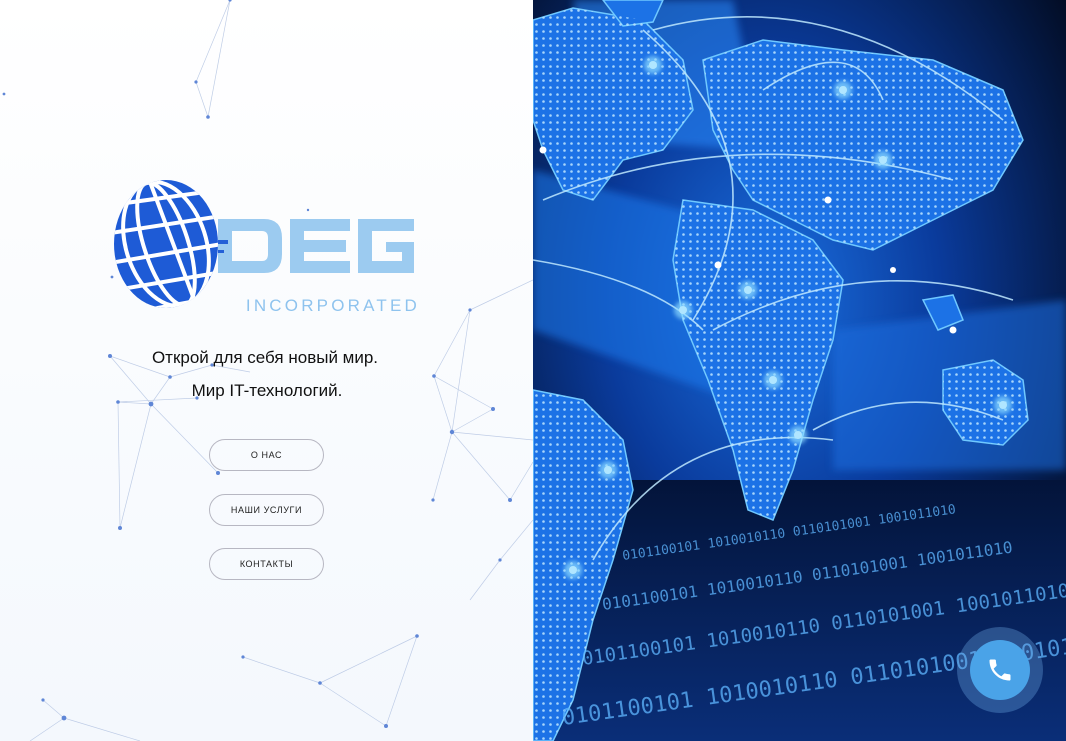  What do you see at coordinates (266, 510) in the screenshot?
I see `services-button: НАШИ УСЛУГИ` at bounding box center [266, 510].